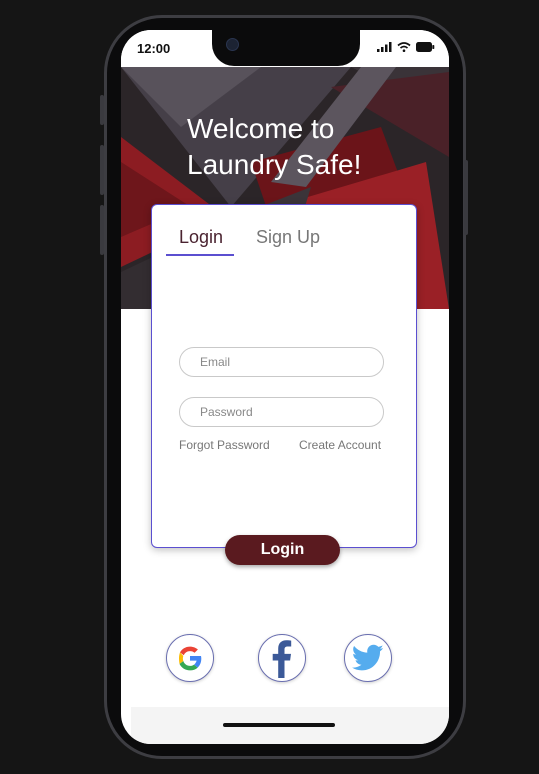 The width and height of the screenshot is (539, 774). Describe the element at coordinates (425, 47) in the screenshot. I see `battery-icon` at that location.